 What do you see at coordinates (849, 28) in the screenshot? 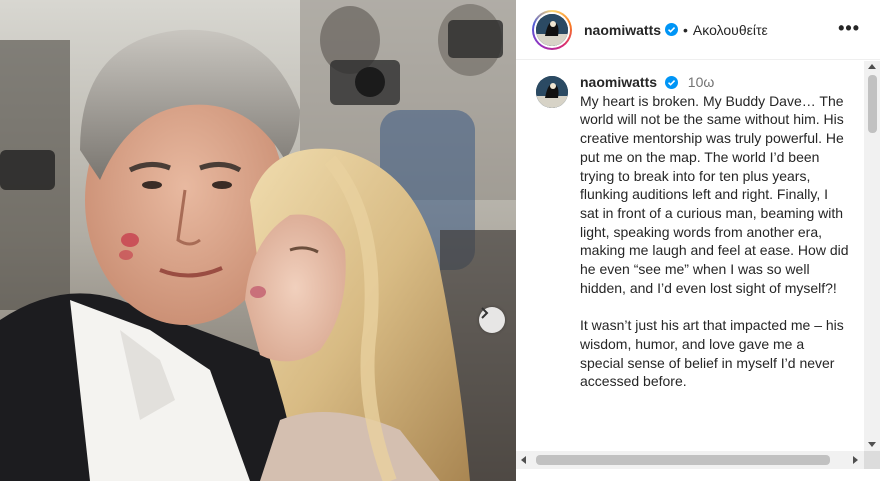
I see `more-options-icon: •••` at bounding box center [849, 28].